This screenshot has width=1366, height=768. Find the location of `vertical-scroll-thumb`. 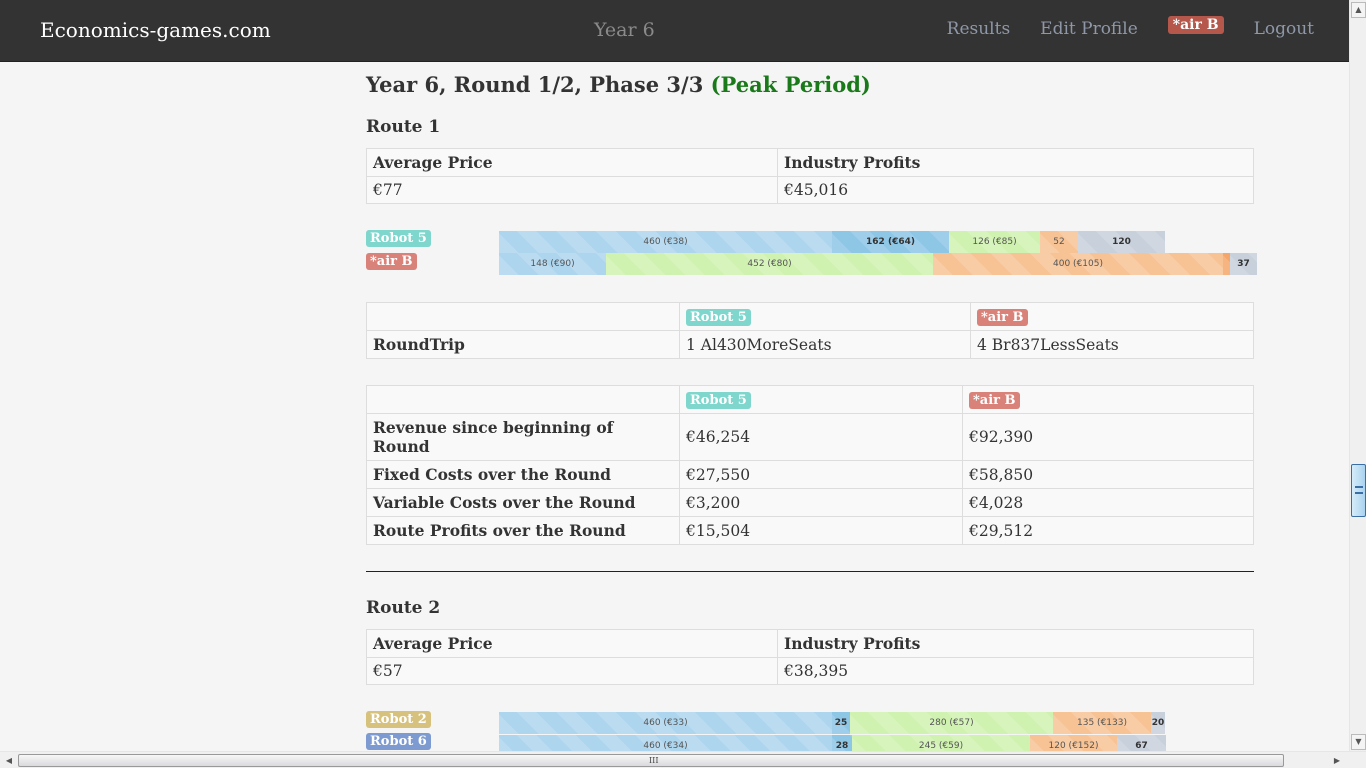

vertical-scroll-thumb is located at coordinates (1358, 490).